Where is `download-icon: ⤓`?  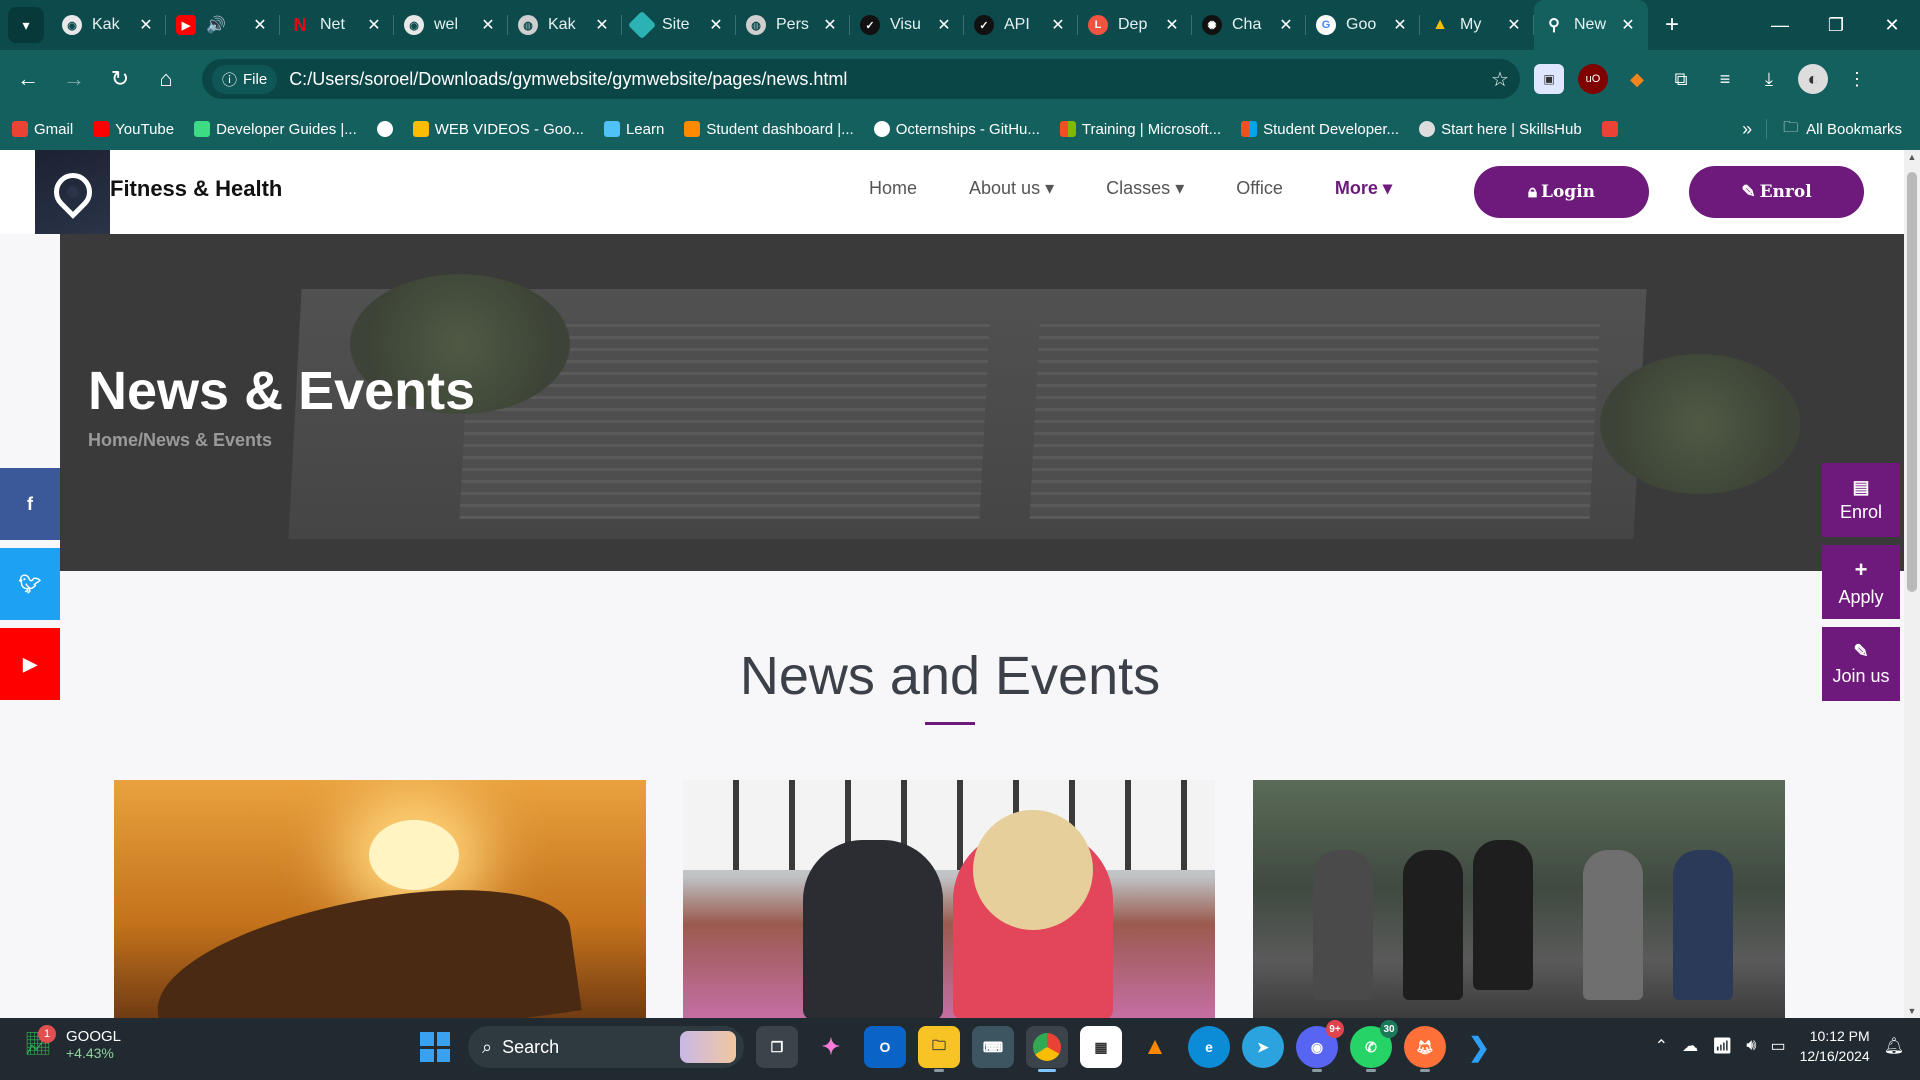
download-icon: ⤓ is located at coordinates (1769, 79).